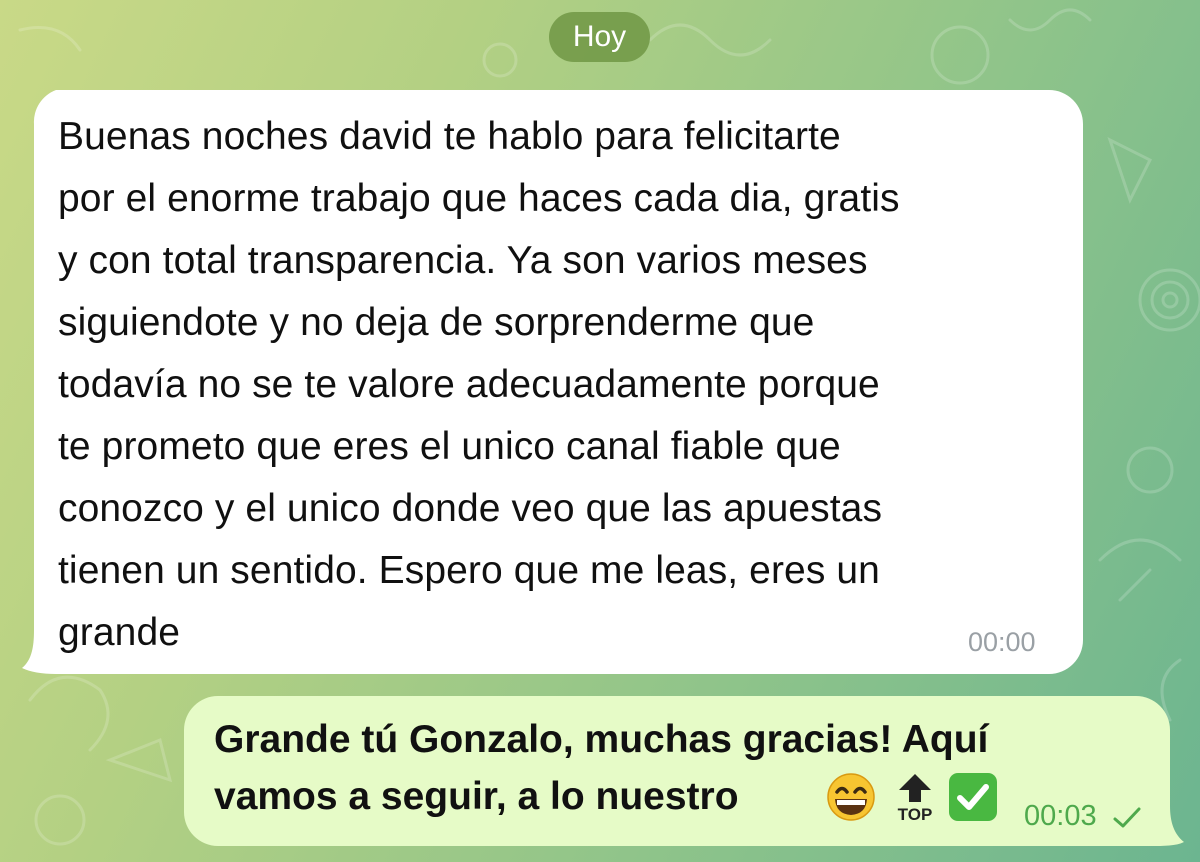  I want to click on grinning-face-emoji, so click(851, 797).